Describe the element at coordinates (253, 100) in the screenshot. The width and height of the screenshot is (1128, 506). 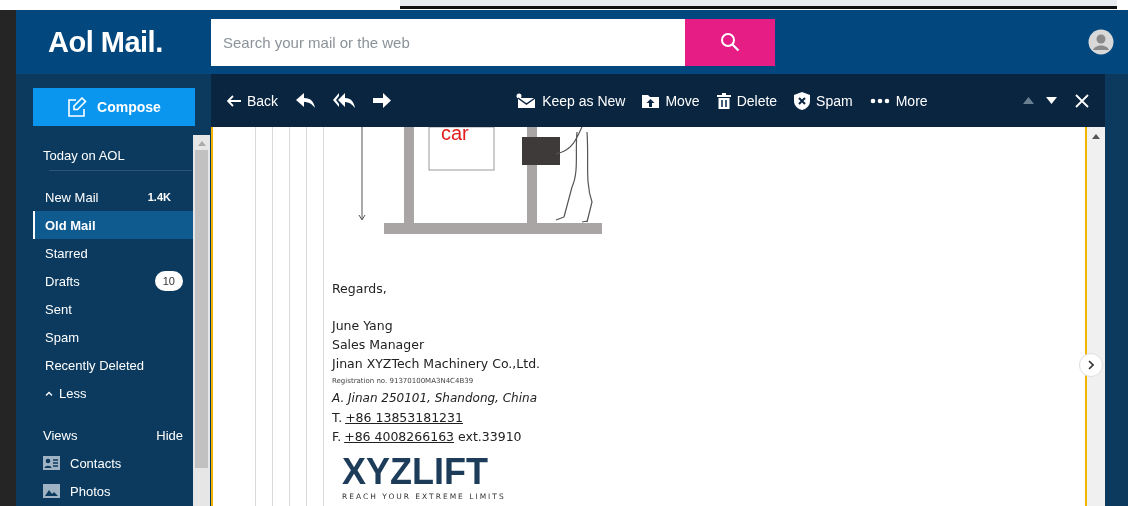
I see `back-button: Back` at that location.